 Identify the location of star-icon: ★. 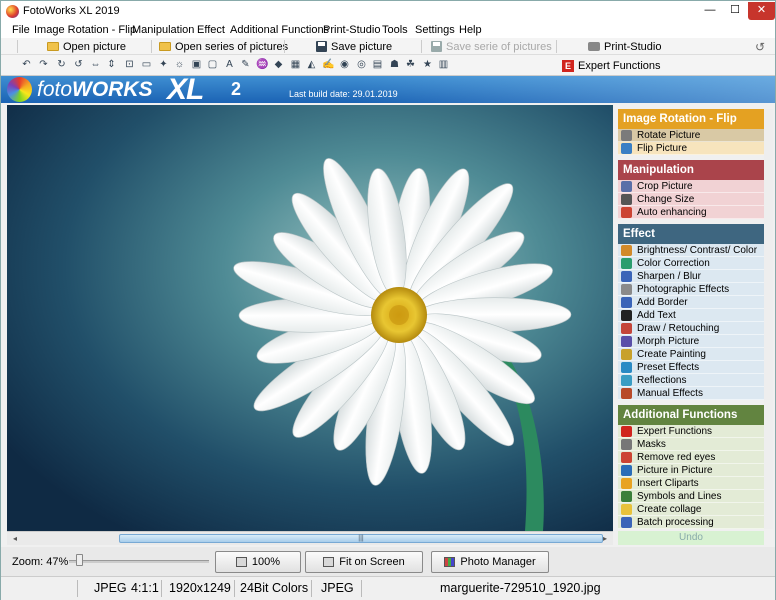
(427, 64).